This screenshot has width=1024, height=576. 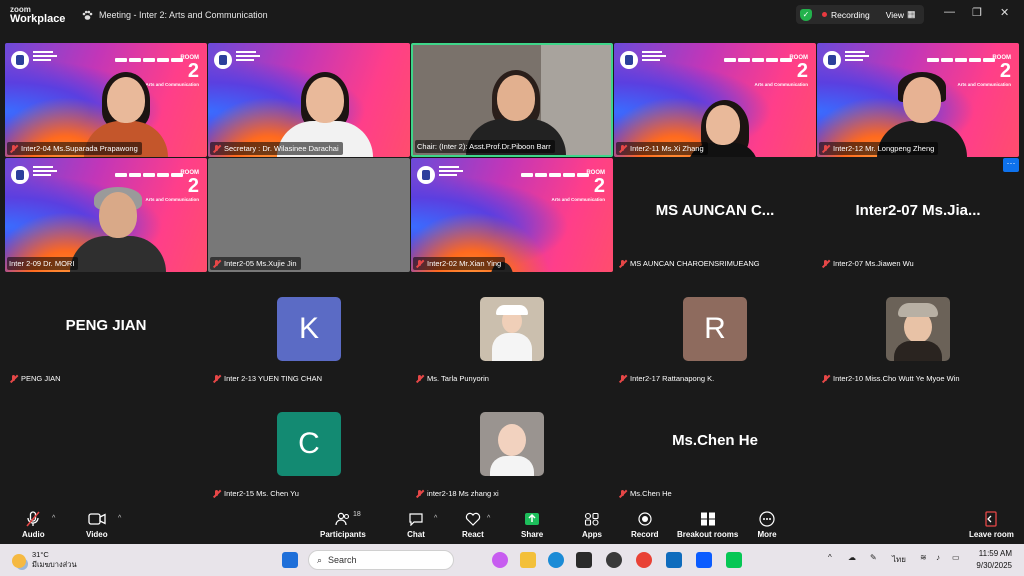 I want to click on video-tile: PENG JIAN PENG JIAN, so click(x=106, y=330).